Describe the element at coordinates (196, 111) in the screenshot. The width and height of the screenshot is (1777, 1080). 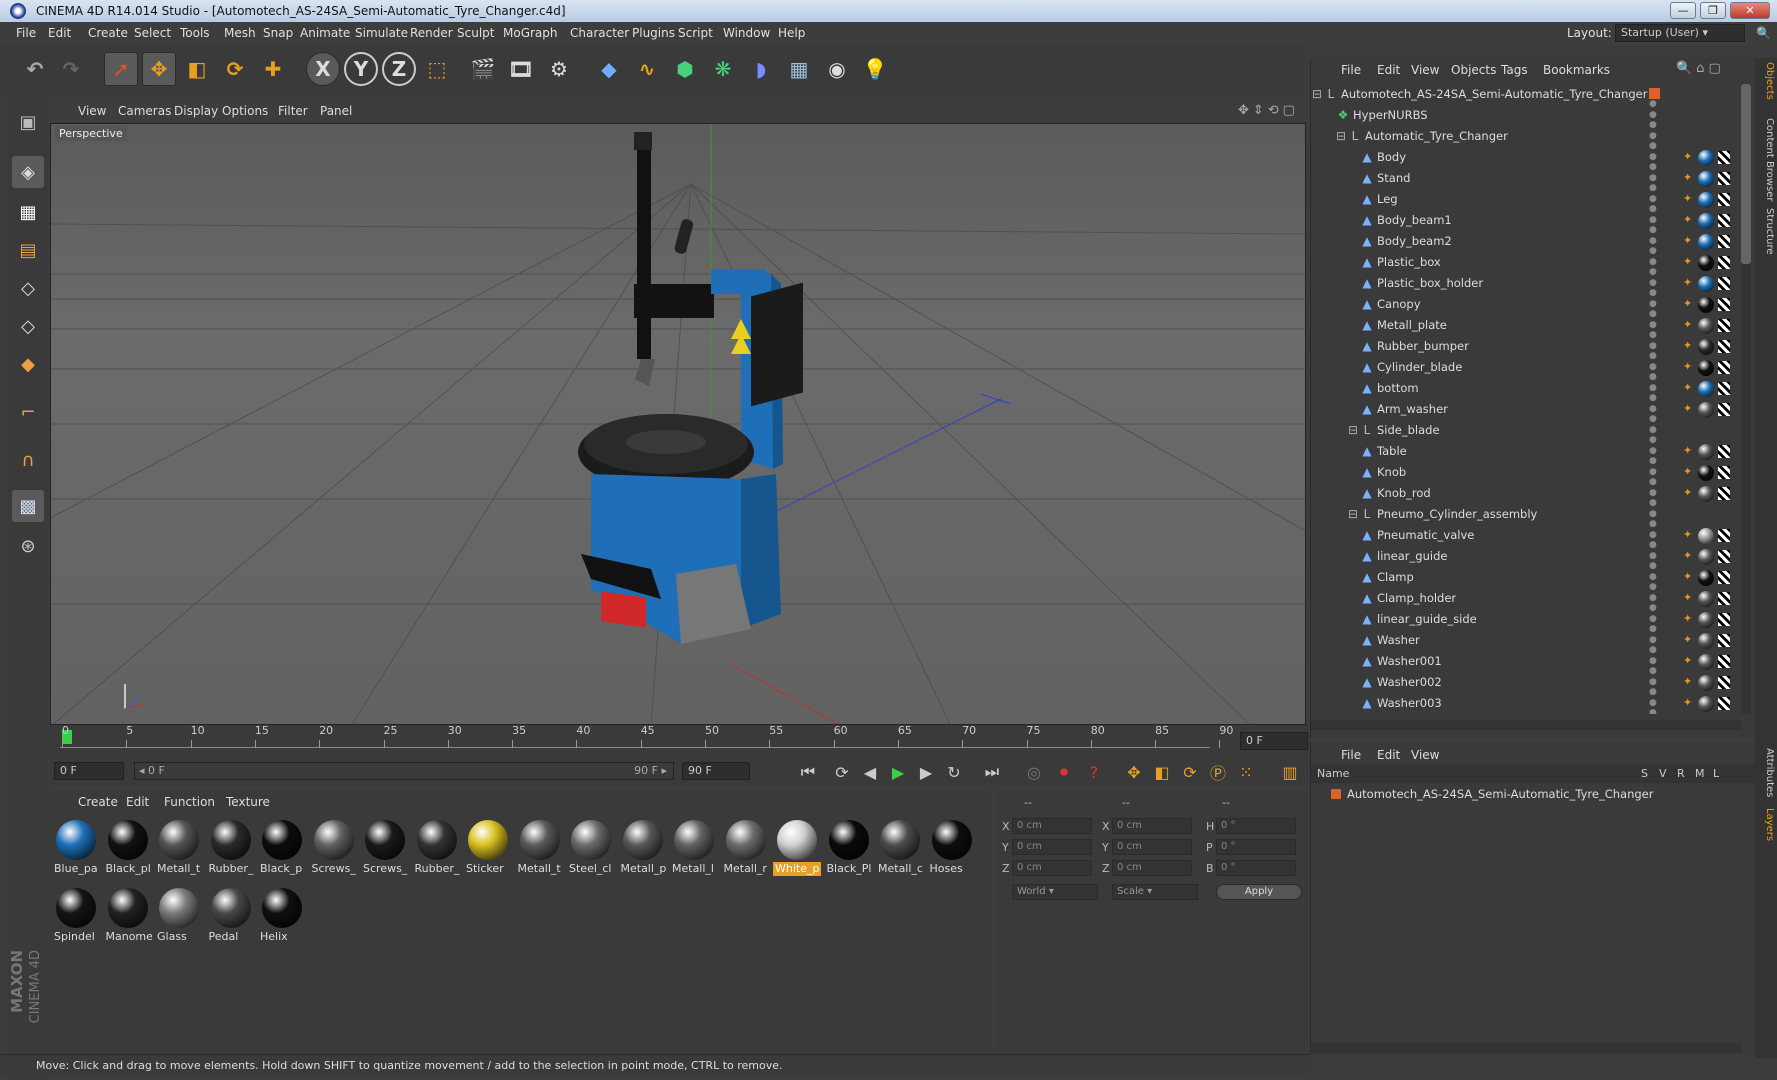
I see `viewport-menu-display: Display` at that location.